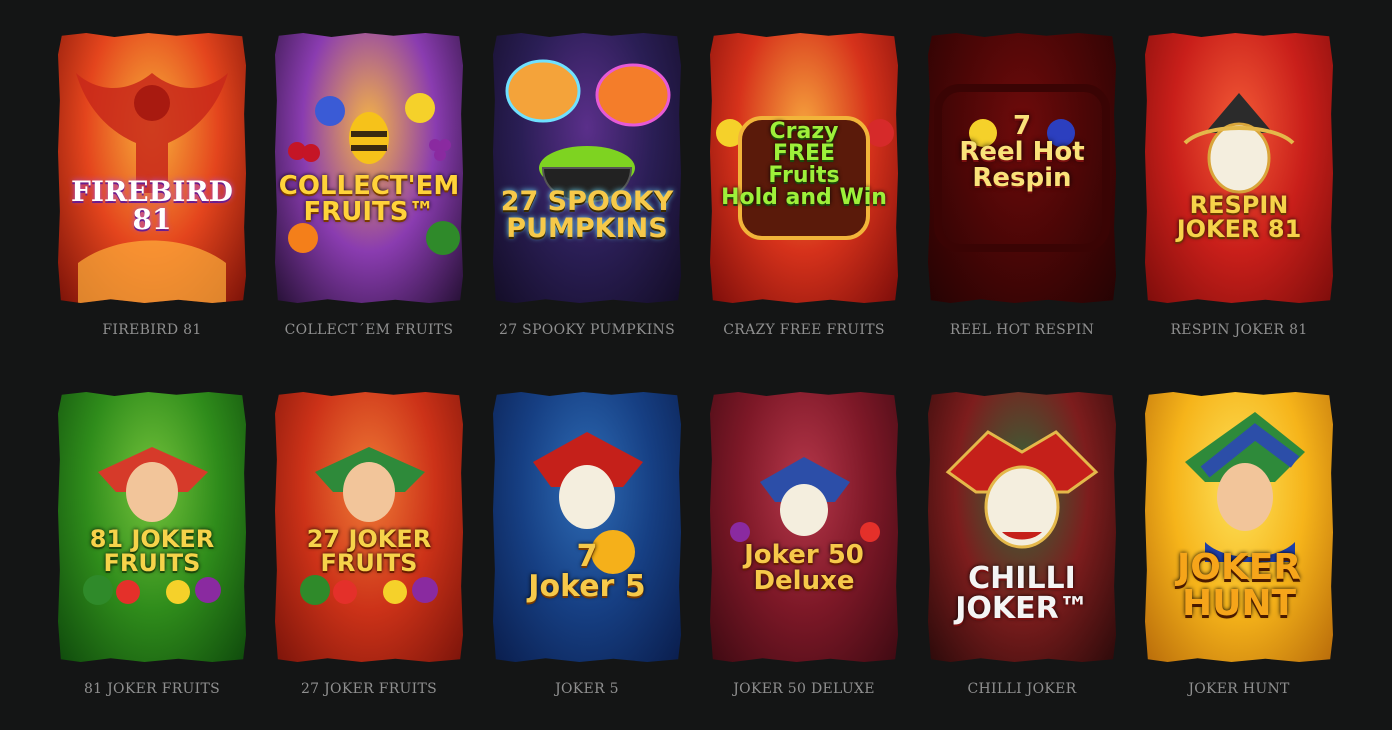  What do you see at coordinates (1022, 593) in the screenshot?
I see `game-logo-text: CHILLI JOKER™` at bounding box center [1022, 593].